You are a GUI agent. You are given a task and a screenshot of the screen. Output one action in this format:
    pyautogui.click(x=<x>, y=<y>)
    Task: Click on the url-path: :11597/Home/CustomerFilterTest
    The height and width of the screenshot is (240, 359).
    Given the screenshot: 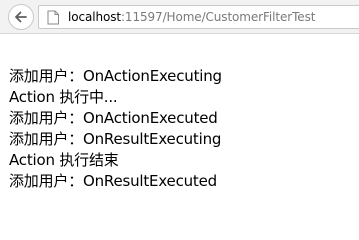 What is the action you would take?
    pyautogui.click(x=218, y=17)
    